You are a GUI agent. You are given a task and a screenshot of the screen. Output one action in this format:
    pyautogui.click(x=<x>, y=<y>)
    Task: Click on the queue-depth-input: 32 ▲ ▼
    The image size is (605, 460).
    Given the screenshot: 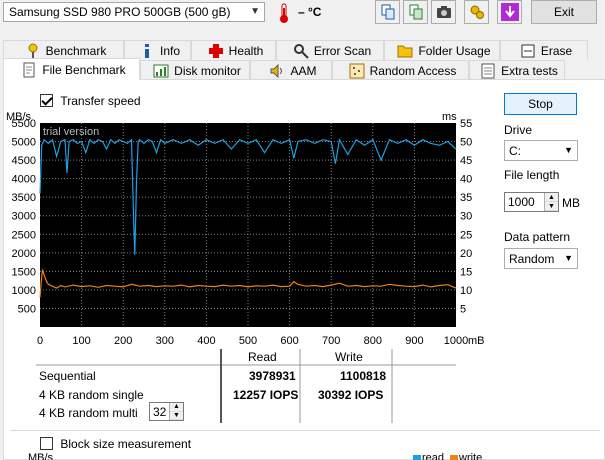 What is the action you would take?
    pyautogui.click(x=166, y=411)
    